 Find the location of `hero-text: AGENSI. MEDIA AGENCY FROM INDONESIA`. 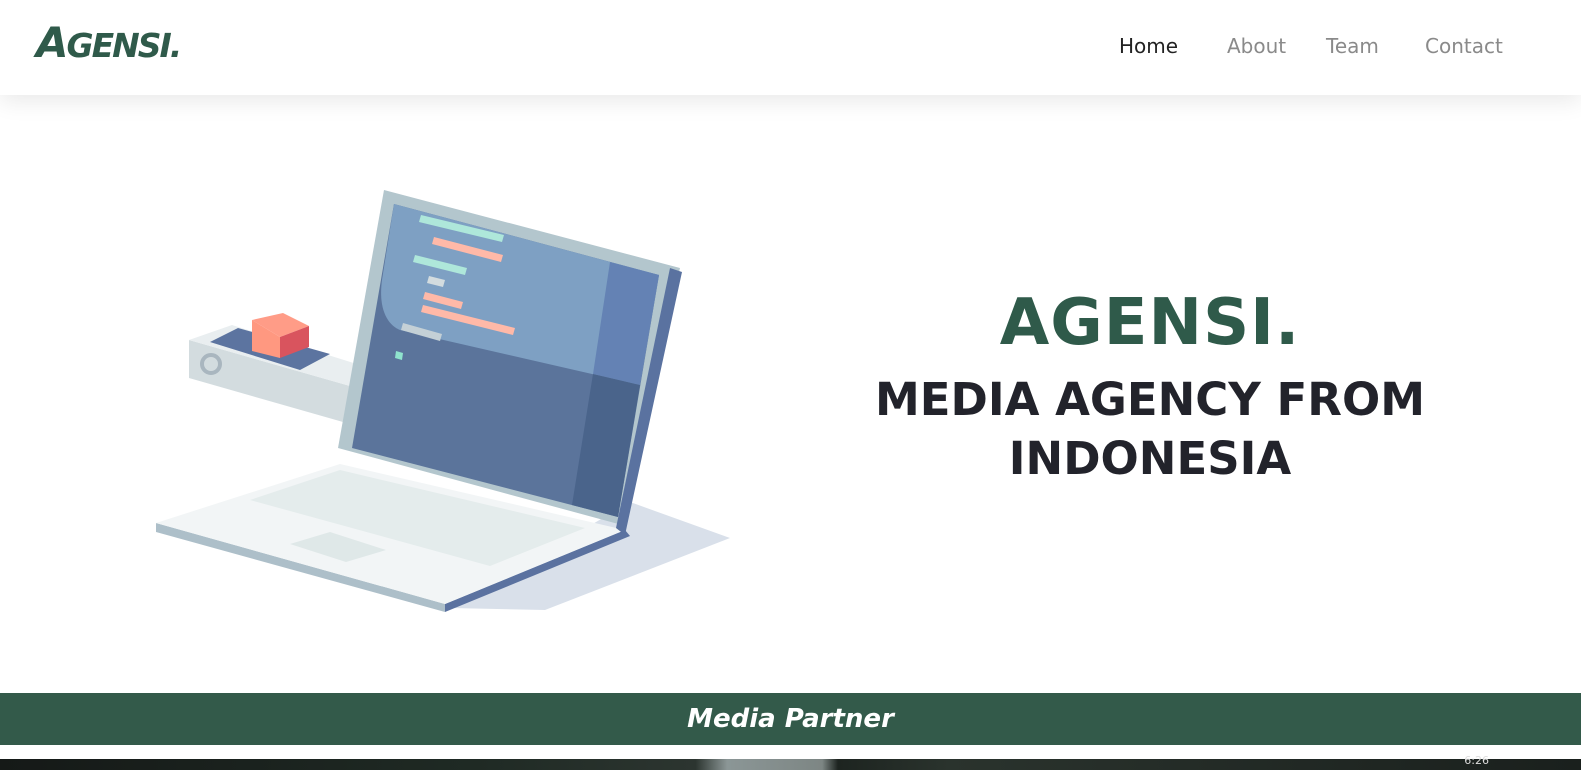

hero-text: AGENSI. MEDIA AGENCY FROM INDONESIA is located at coordinates (1150, 387).